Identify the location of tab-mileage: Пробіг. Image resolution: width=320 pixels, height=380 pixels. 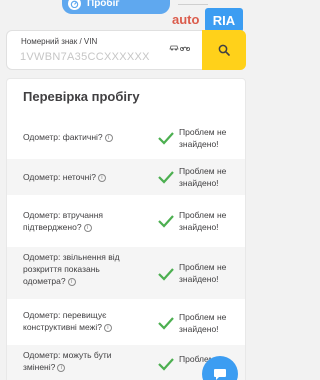
(116, 7).